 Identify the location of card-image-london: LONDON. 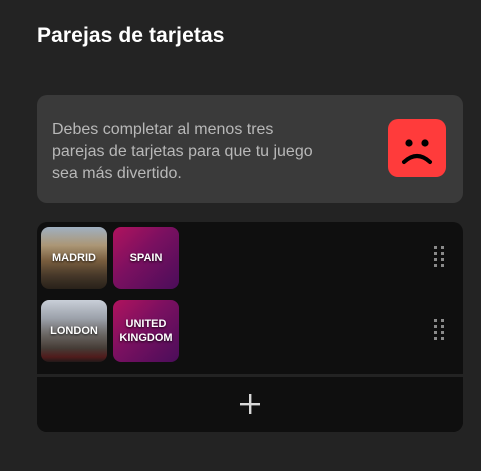
(74, 331).